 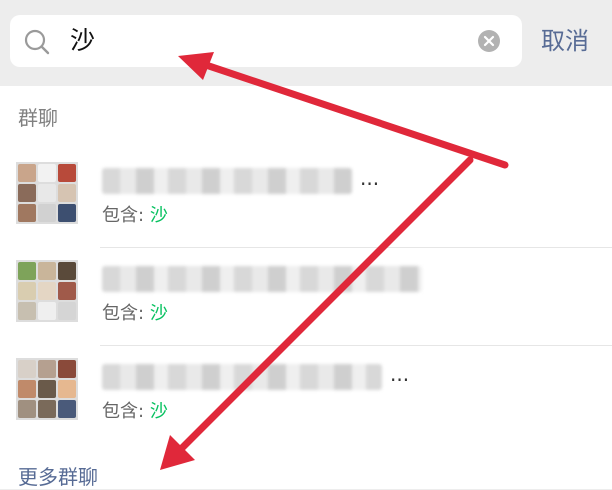 I want to click on cancel-button: 取消, so click(x=565, y=41).